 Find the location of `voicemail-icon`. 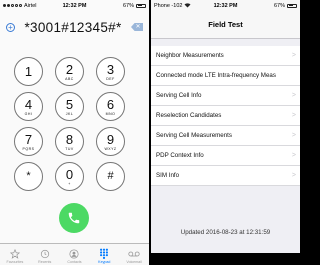

voicemail-icon is located at coordinates (134, 253).